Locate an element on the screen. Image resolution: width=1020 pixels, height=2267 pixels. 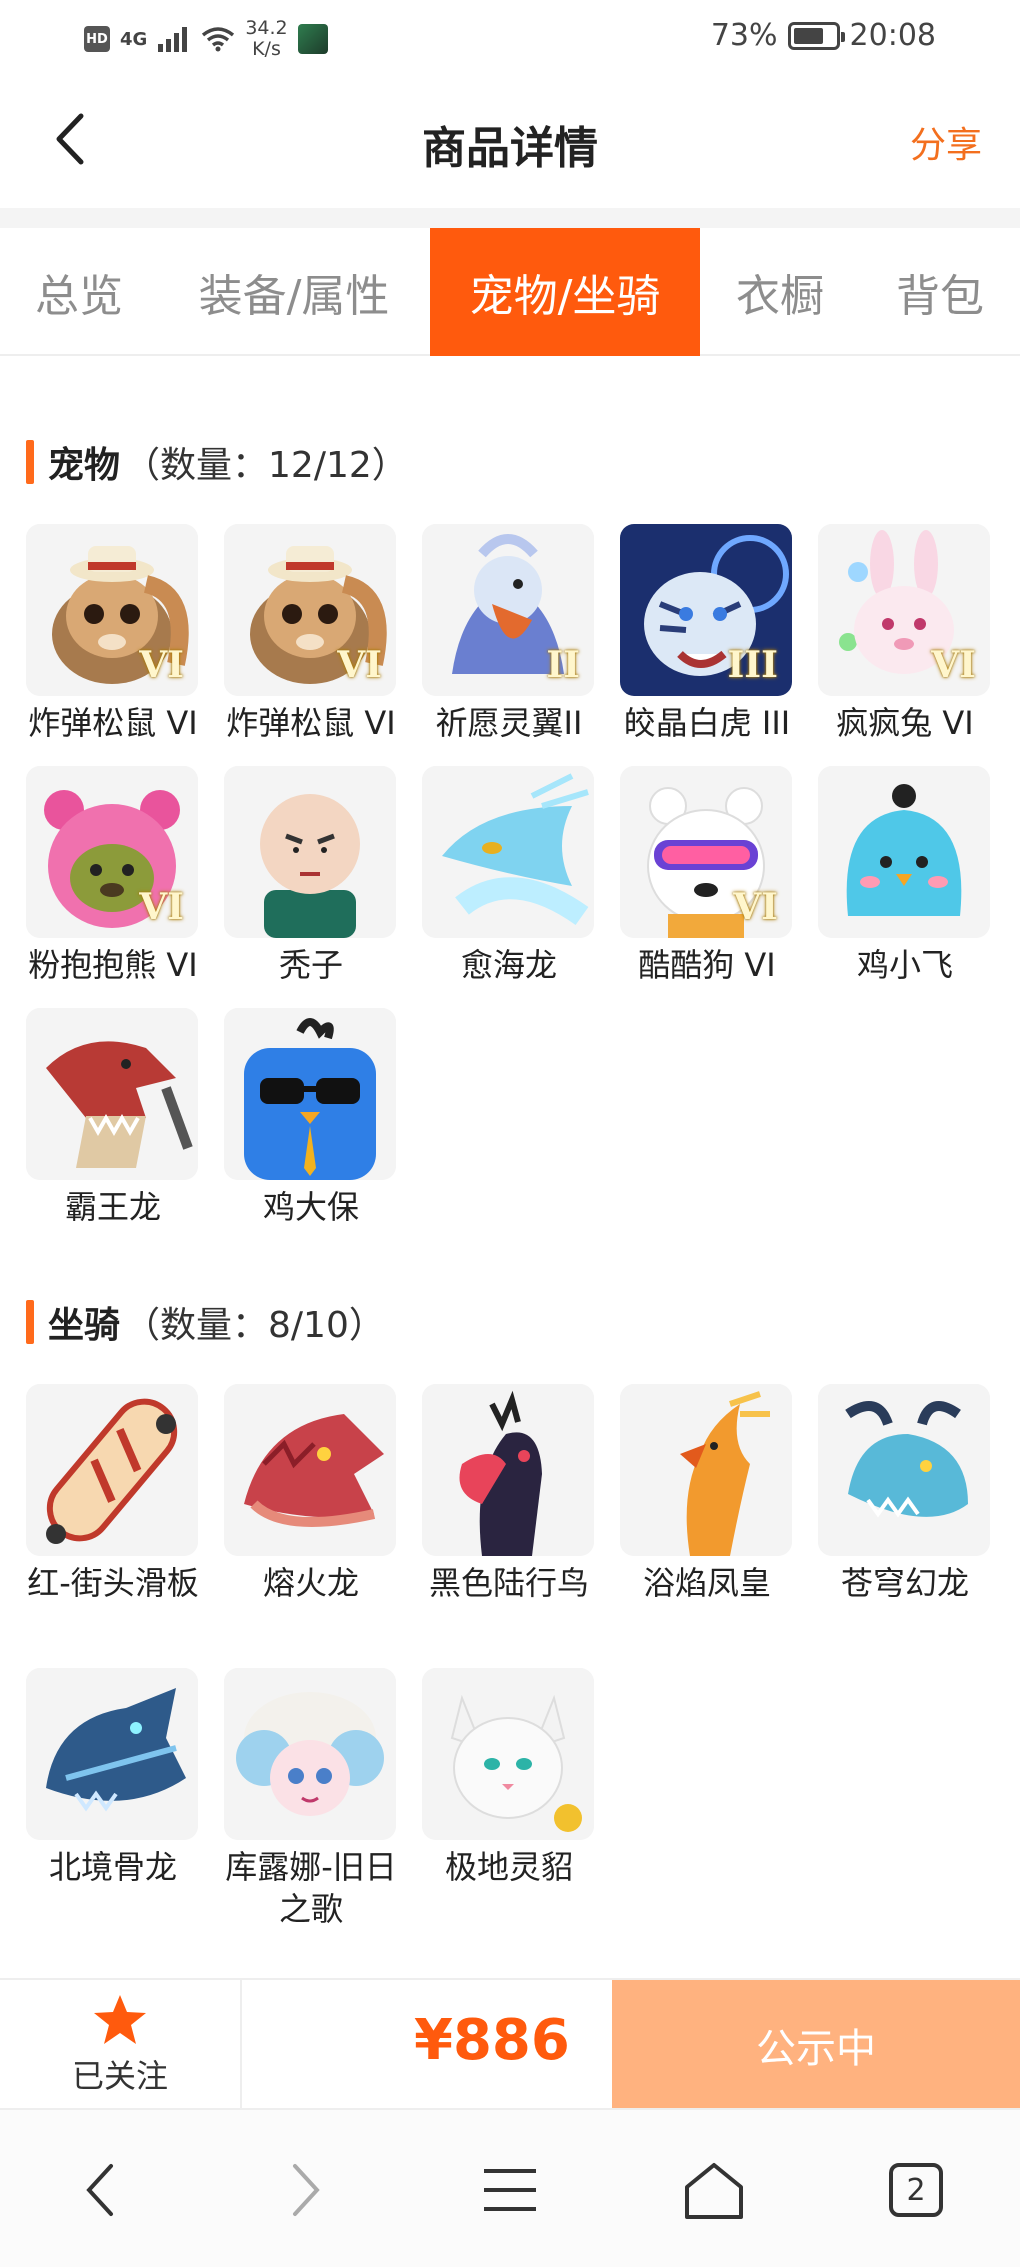
mounts-section-title: 坐骑 （数量：8/10） is located at coordinates (205, 1322).